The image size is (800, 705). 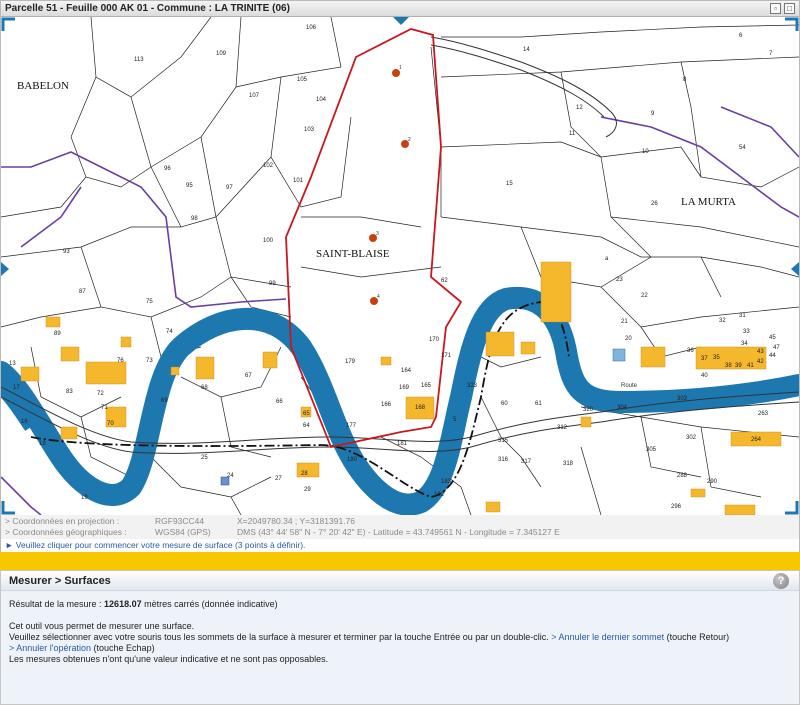 I want to click on svg-text: 113, so click(x=139, y=60).